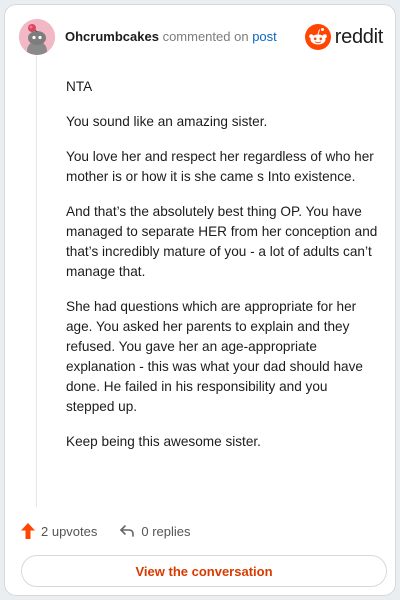  What do you see at coordinates (163, 441) in the screenshot?
I see `comment-paragraph: Keep being this awesome sister.` at bounding box center [163, 441].